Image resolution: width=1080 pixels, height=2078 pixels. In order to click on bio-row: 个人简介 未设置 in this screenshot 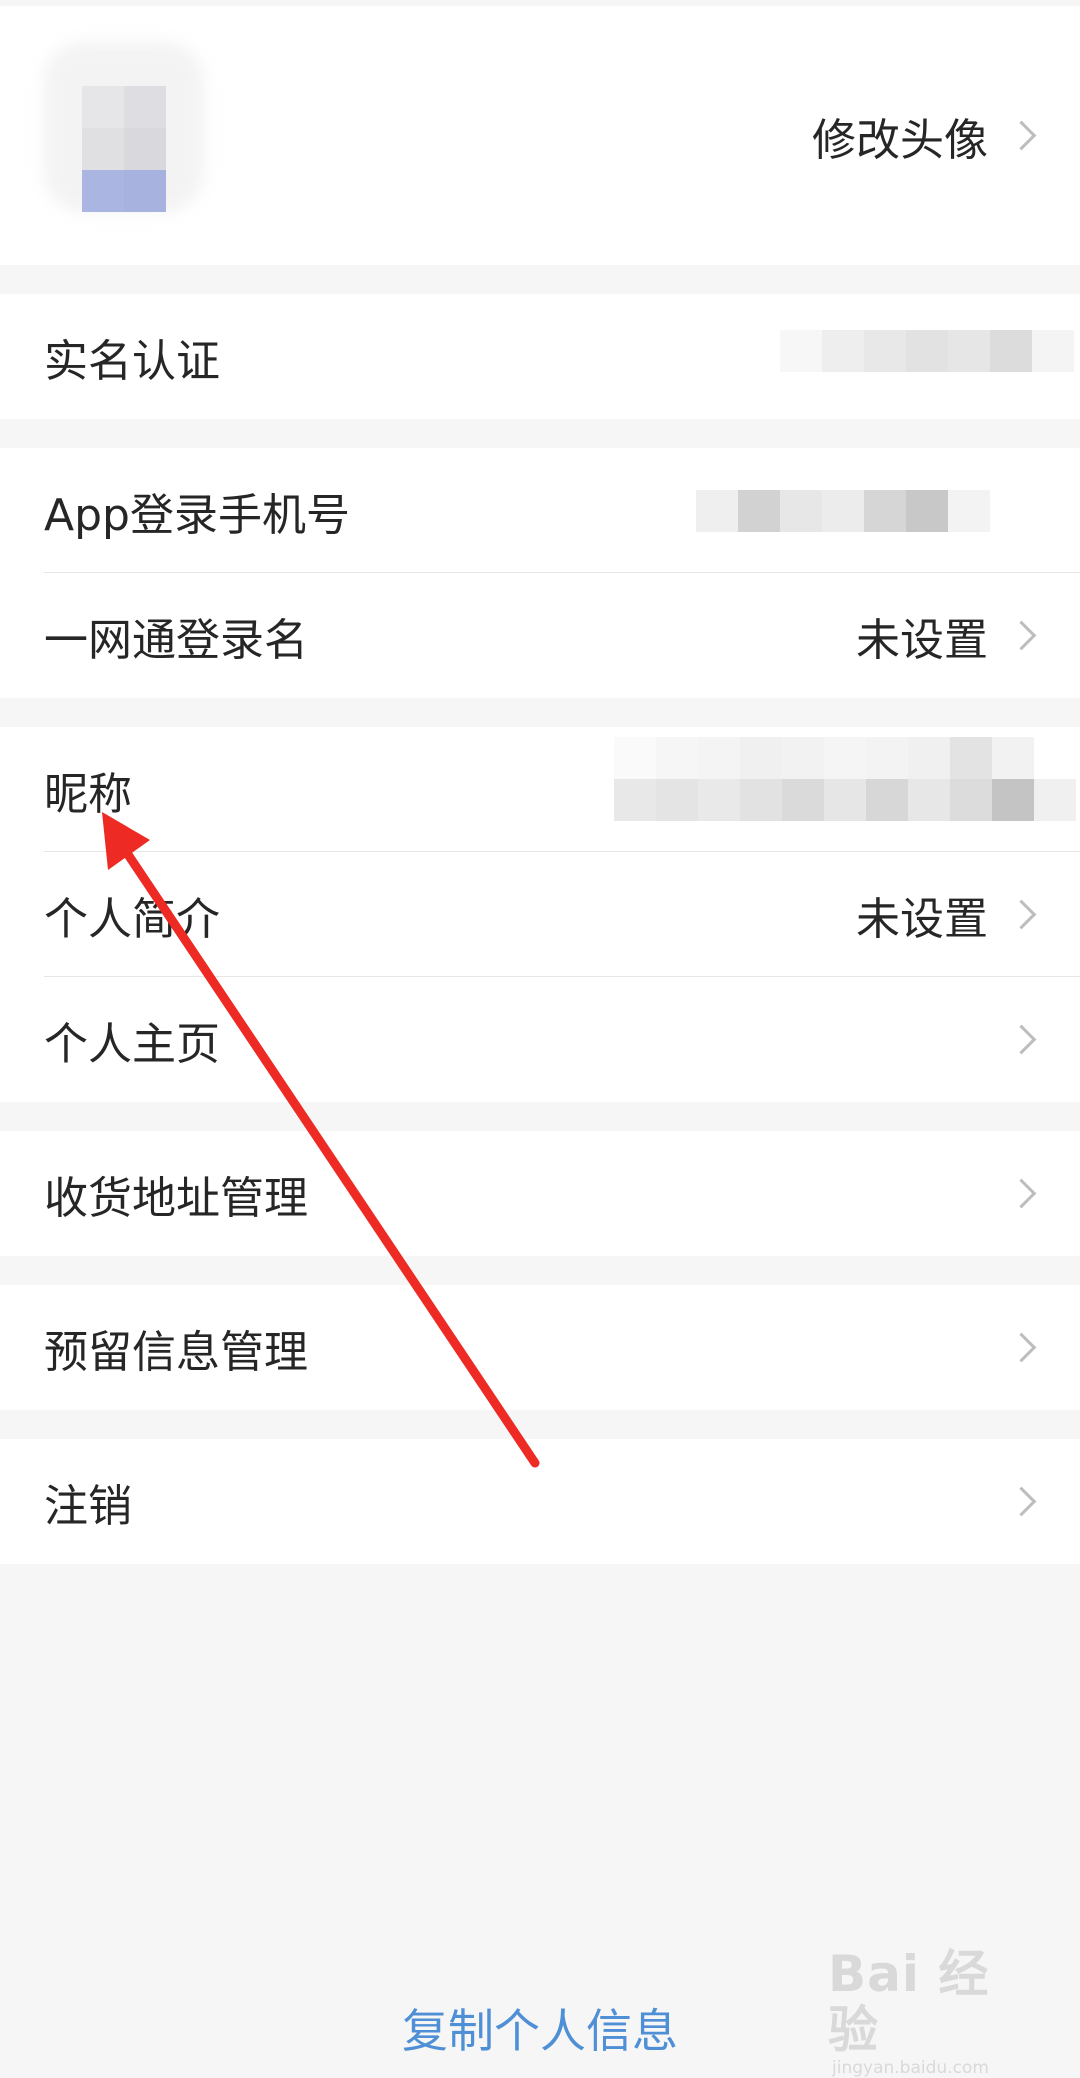, I will do `click(540, 914)`.